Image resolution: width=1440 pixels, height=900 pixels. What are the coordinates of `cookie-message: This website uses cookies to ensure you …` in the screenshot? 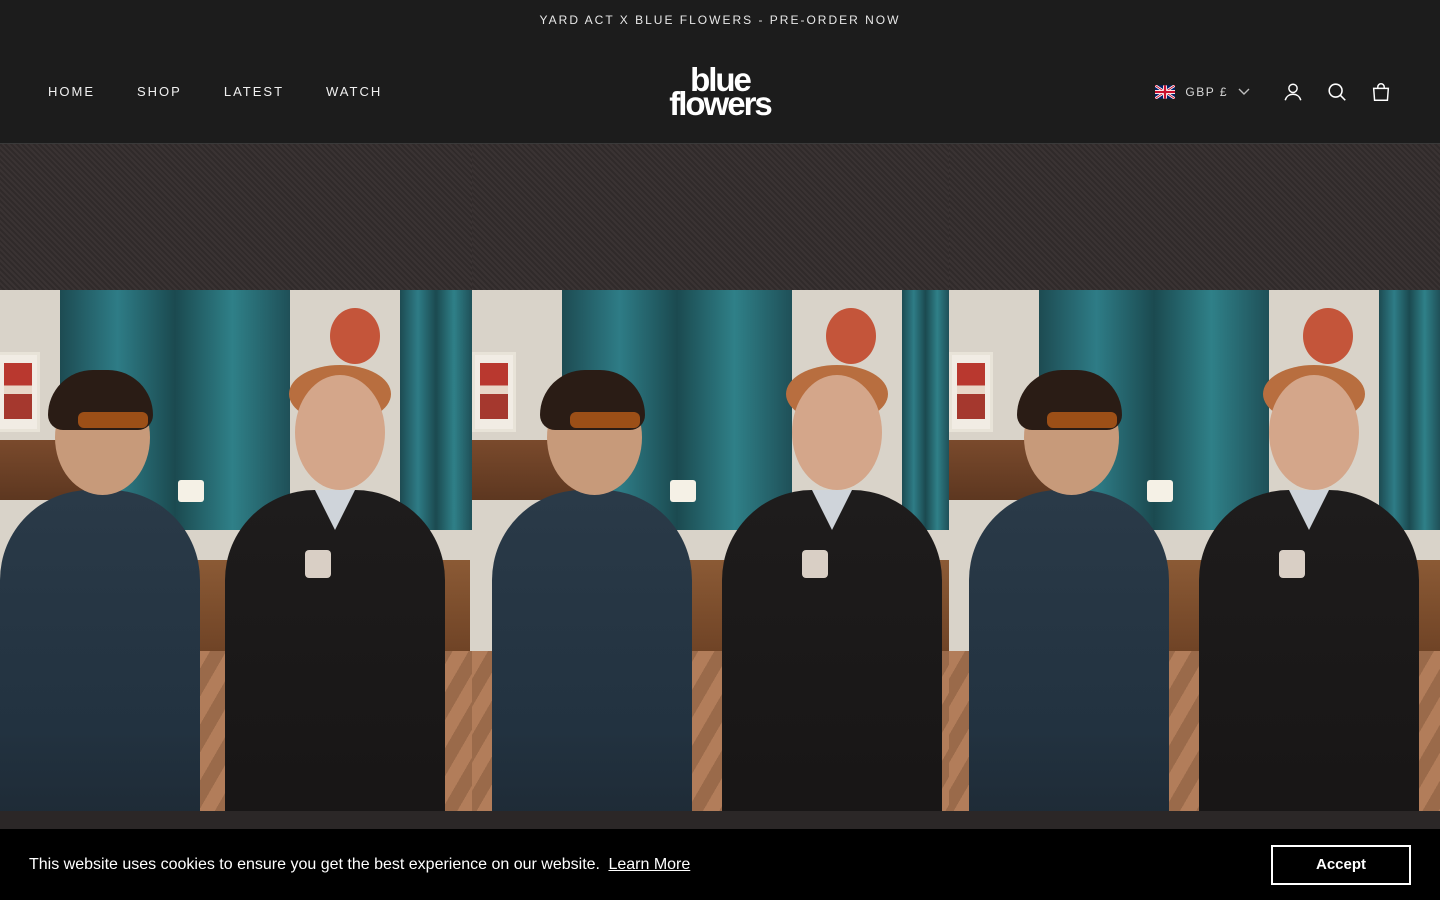 It's located at (314, 864).